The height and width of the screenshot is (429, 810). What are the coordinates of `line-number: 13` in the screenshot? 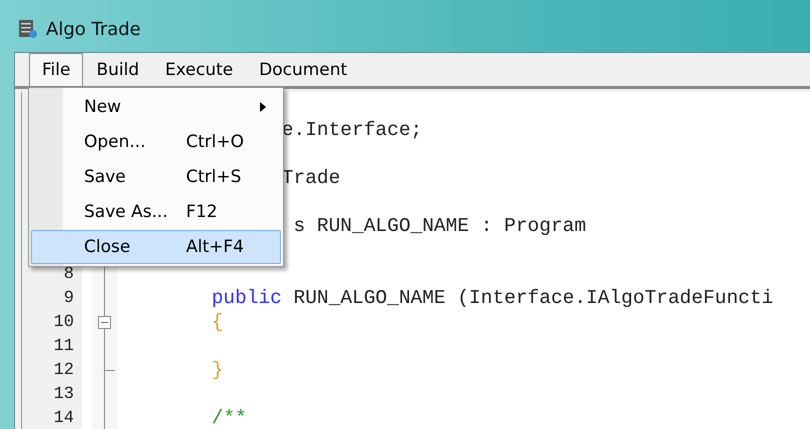 It's located at (63, 394).